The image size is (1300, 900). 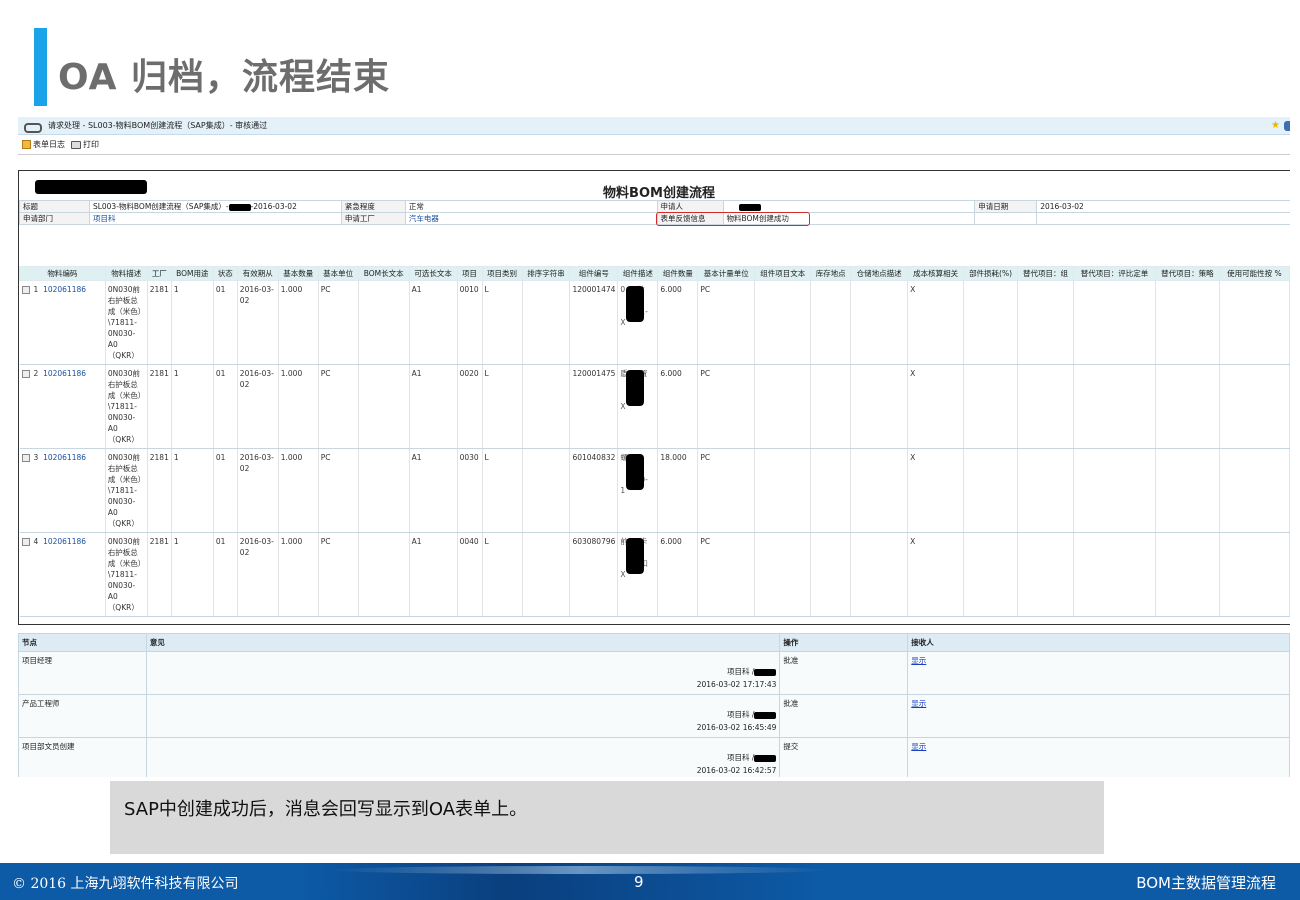 I want to click on oa-window-header: 请求处理 - SL003-物料BOM创建流程（SAP集成）- 审核通过 ★, so click(x=654, y=126).